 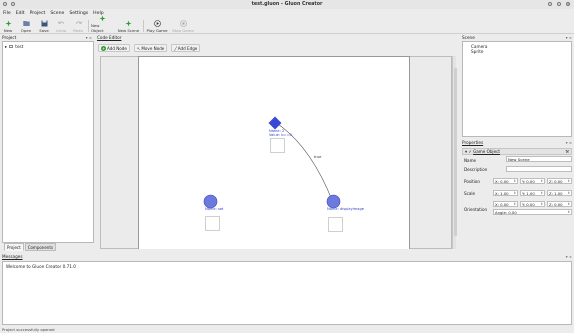 What do you see at coordinates (280, 135) in the screenshot?
I see `node-value-label: Value: b==0` at bounding box center [280, 135].